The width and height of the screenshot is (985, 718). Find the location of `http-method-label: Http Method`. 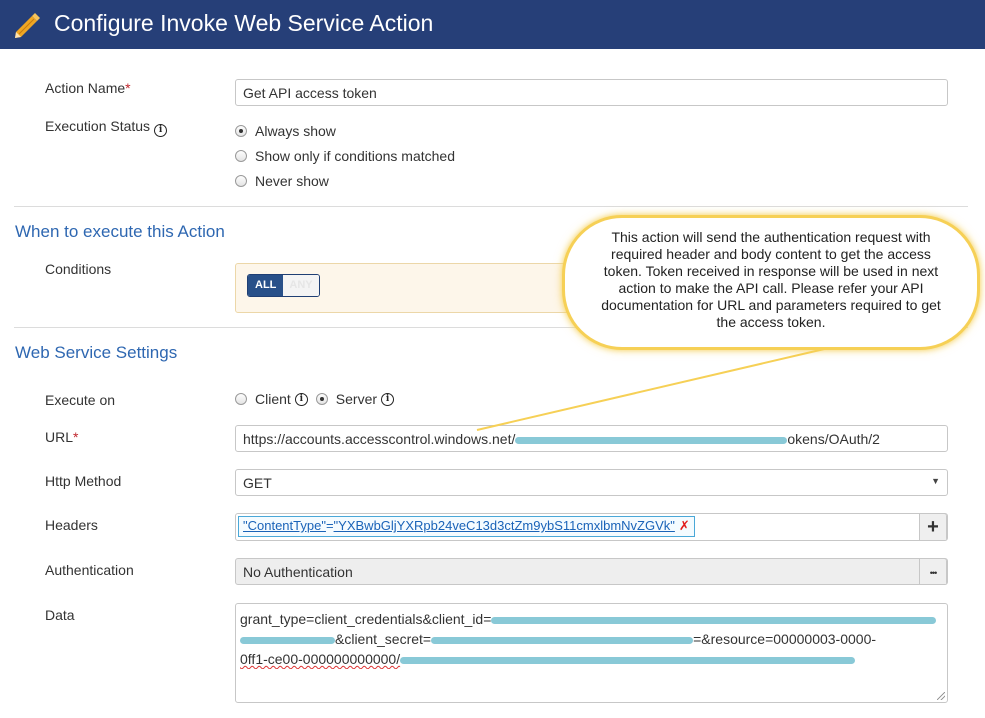

http-method-label: Http Method is located at coordinates (83, 481).